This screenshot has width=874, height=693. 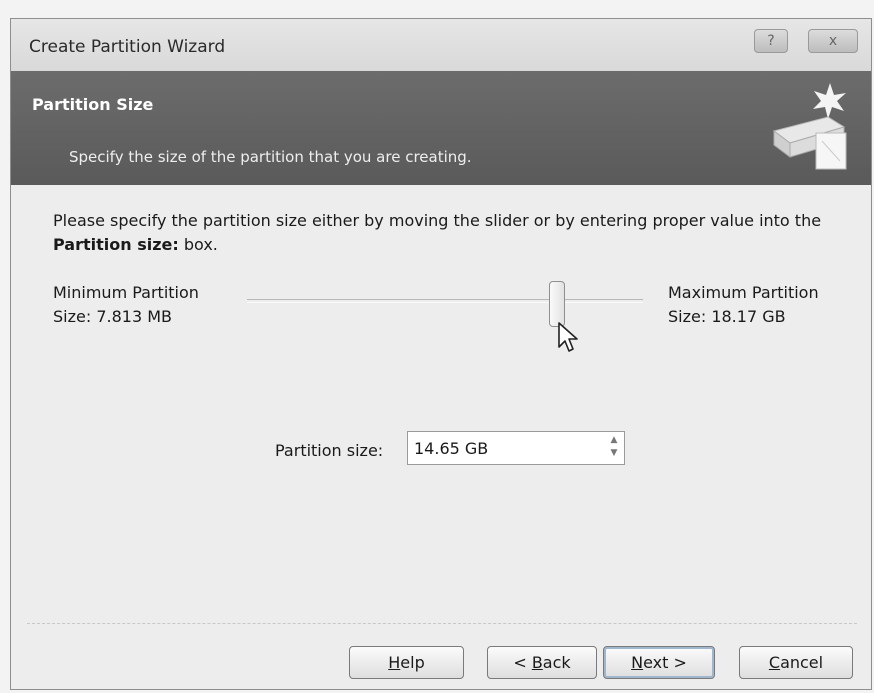 I want to click on maximum-size-label-line1: Maximum Partition, so click(x=743, y=292).